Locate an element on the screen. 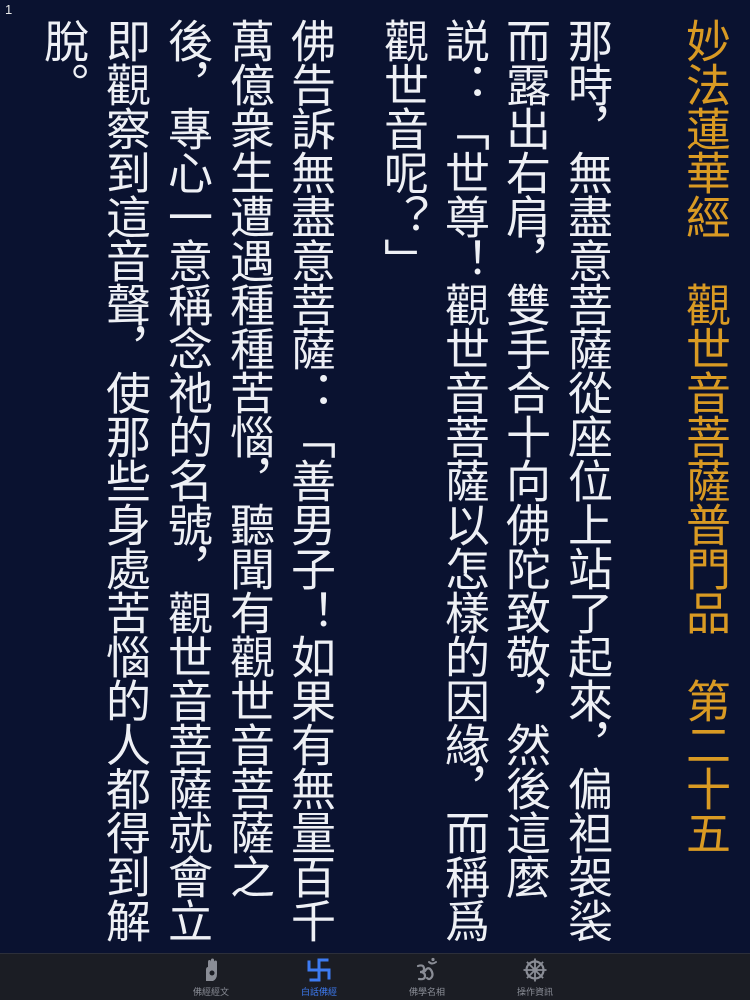 Image resolution: width=750 pixels, height=1000 pixels. scripture-column-5: 佛告訴無盡意菩薩：「善男子！如果有無量百千 is located at coordinates (309, 480).